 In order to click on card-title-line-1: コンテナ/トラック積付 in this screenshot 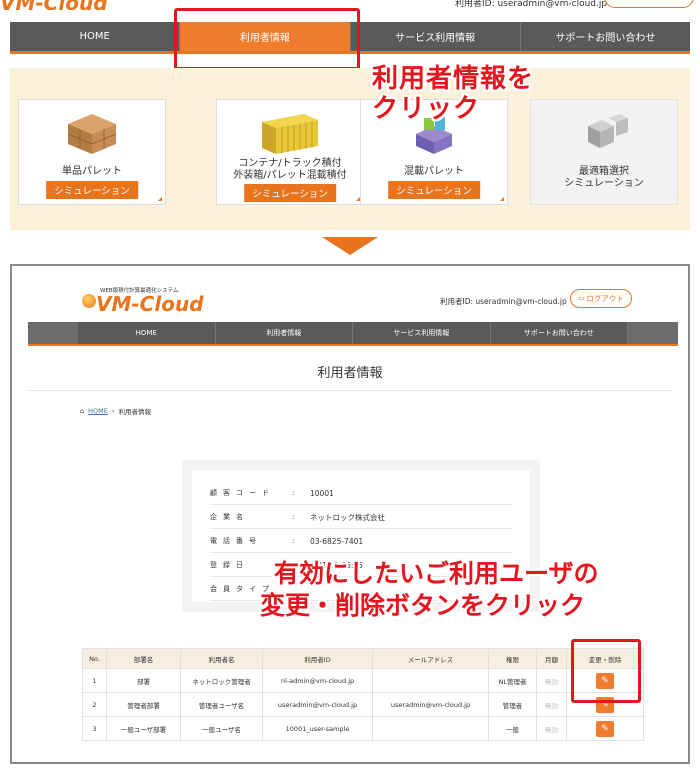, I will do `click(290, 163)`.